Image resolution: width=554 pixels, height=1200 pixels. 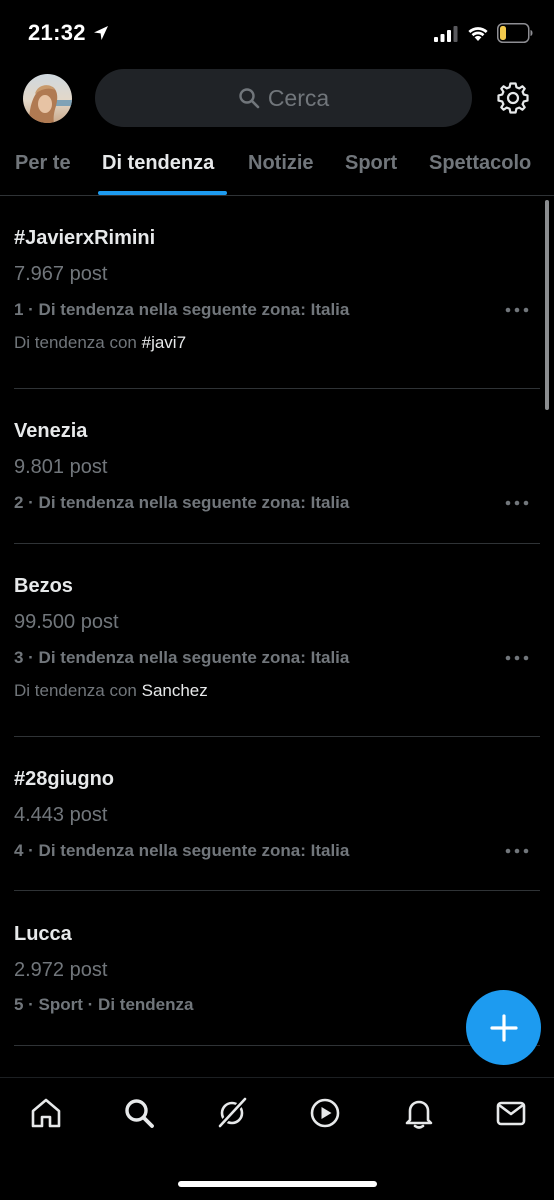 I want to click on search-bar: Cerca, so click(x=283, y=98).